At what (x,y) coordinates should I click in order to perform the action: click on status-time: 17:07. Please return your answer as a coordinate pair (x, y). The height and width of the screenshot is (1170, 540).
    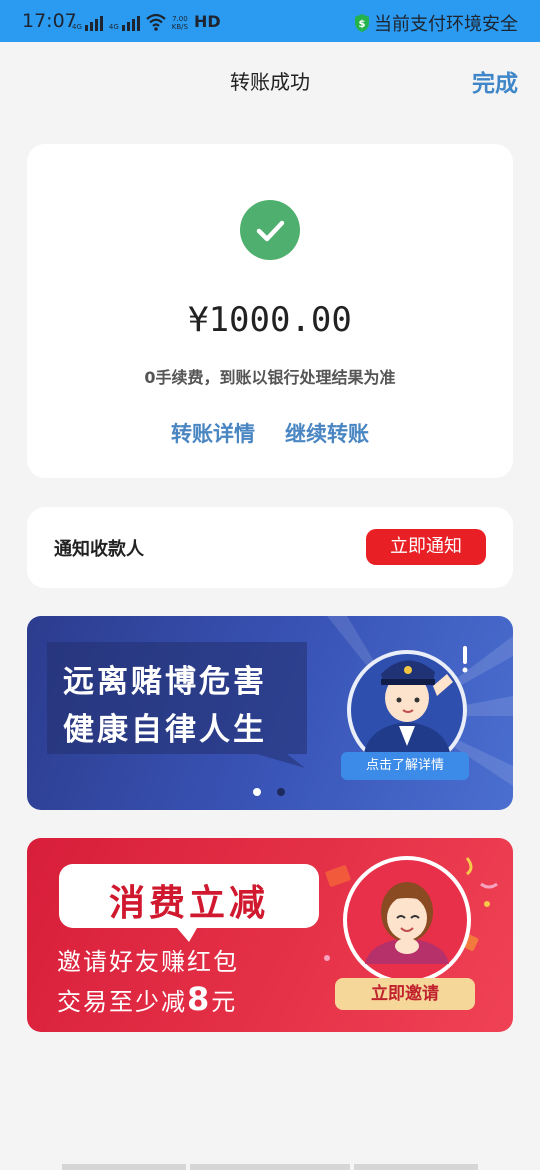
    Looking at the image, I should click on (49, 21).